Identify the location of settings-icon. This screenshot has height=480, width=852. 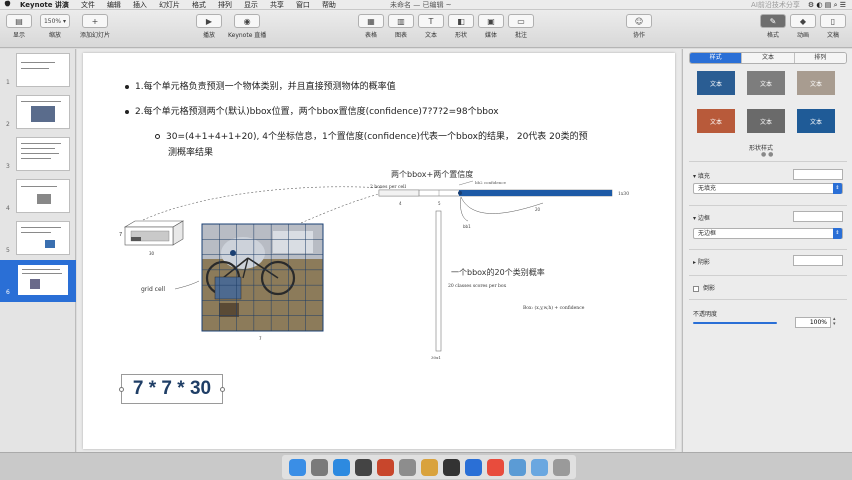
(407, 467).